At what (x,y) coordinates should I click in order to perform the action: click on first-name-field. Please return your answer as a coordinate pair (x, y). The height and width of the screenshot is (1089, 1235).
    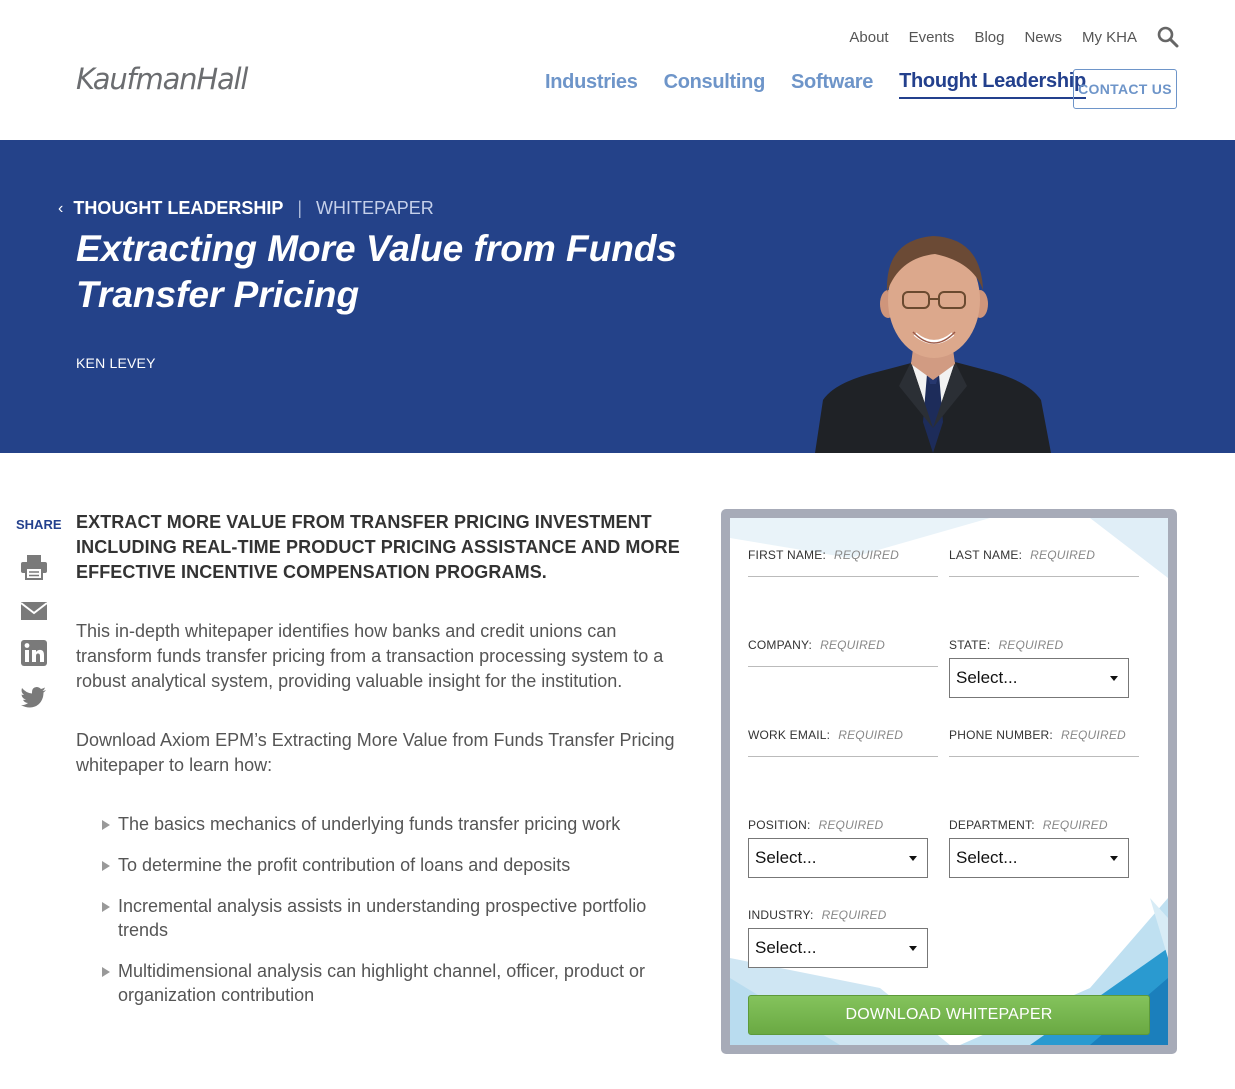
    Looking at the image, I should click on (843, 574).